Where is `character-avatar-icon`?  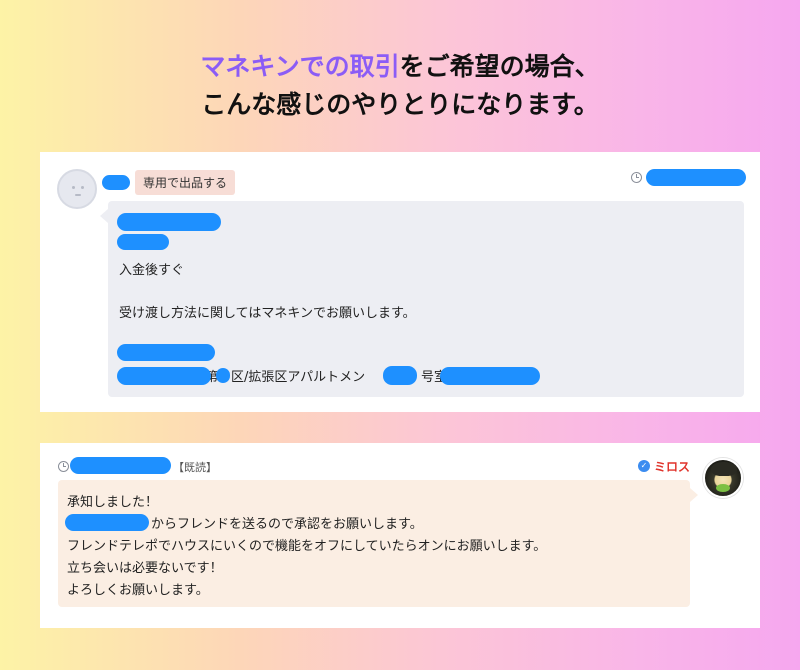
character-avatar-icon is located at coordinates (723, 478).